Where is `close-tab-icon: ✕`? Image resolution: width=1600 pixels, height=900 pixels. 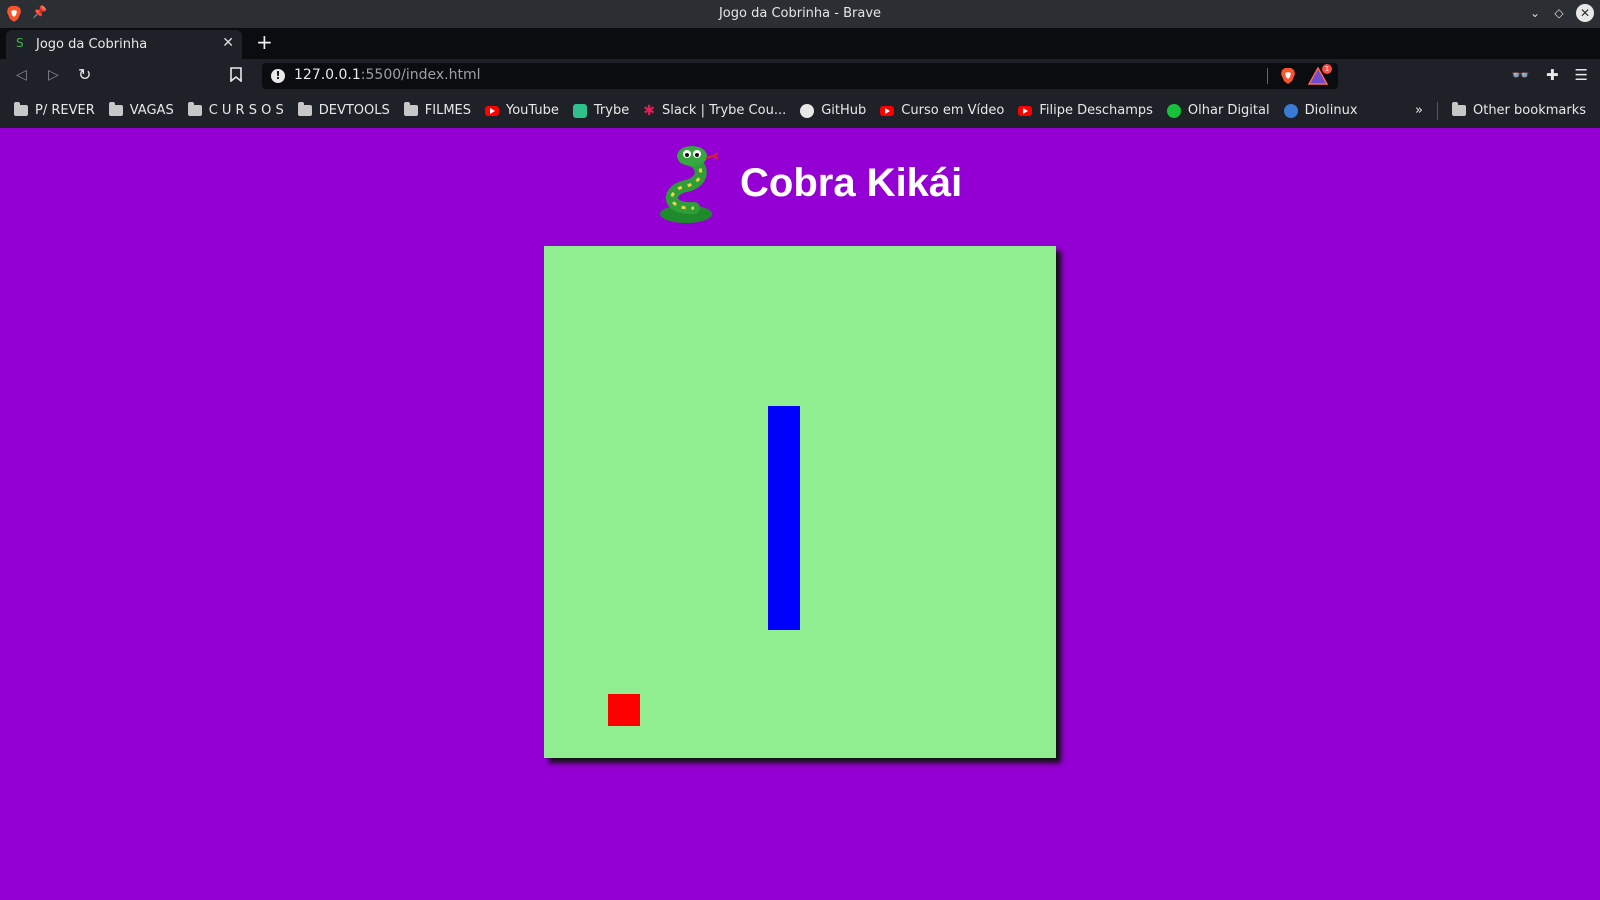 close-tab-icon: ✕ is located at coordinates (228, 43).